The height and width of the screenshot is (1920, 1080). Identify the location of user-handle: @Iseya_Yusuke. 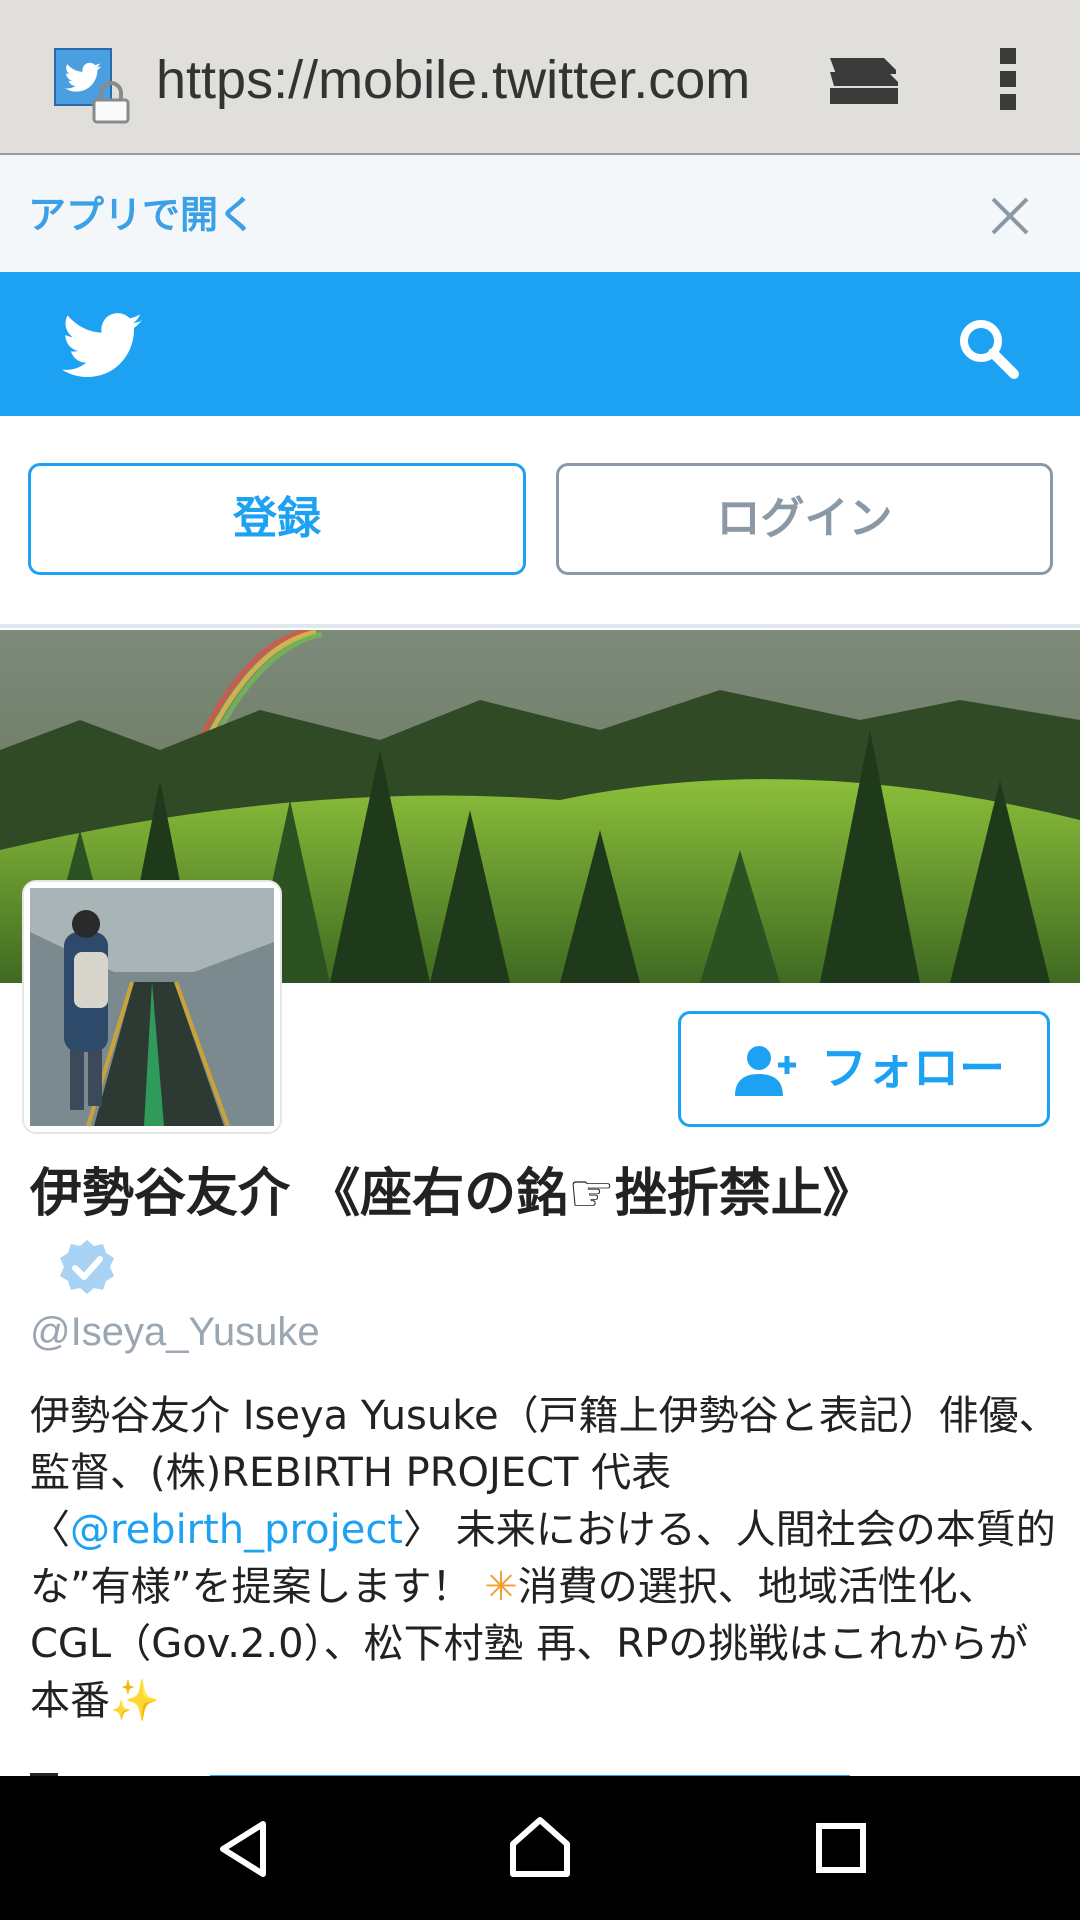
(175, 1332).